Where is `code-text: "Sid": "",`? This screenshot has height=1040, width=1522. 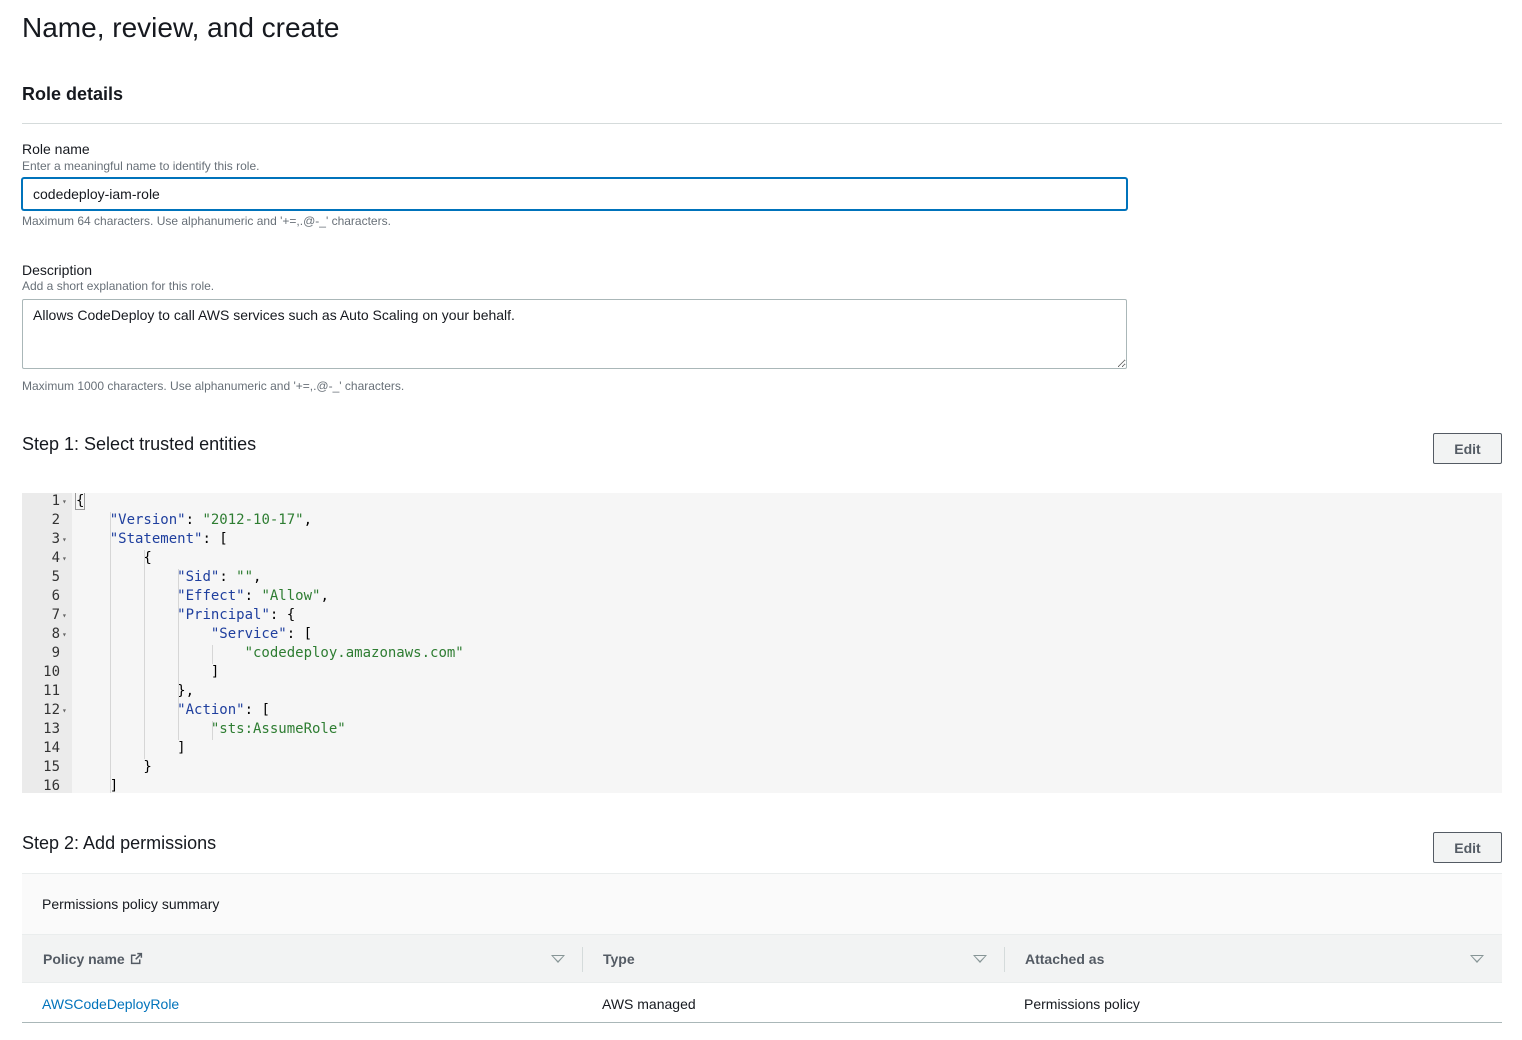 code-text: "Sid": "", is located at coordinates (168, 577).